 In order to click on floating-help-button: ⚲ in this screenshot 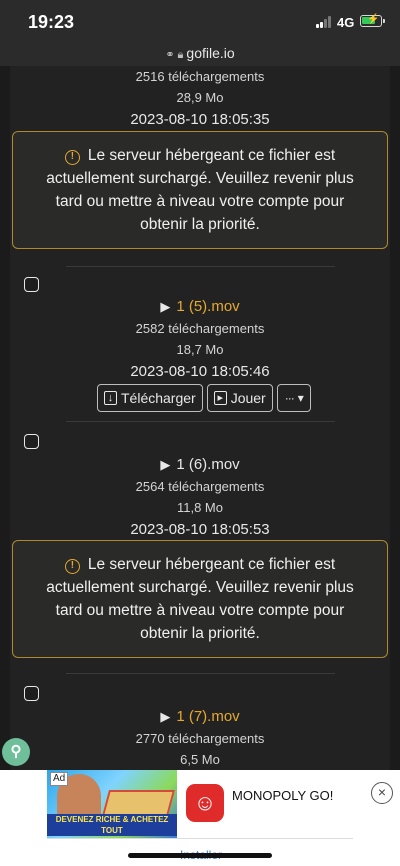, I will do `click(16, 752)`.